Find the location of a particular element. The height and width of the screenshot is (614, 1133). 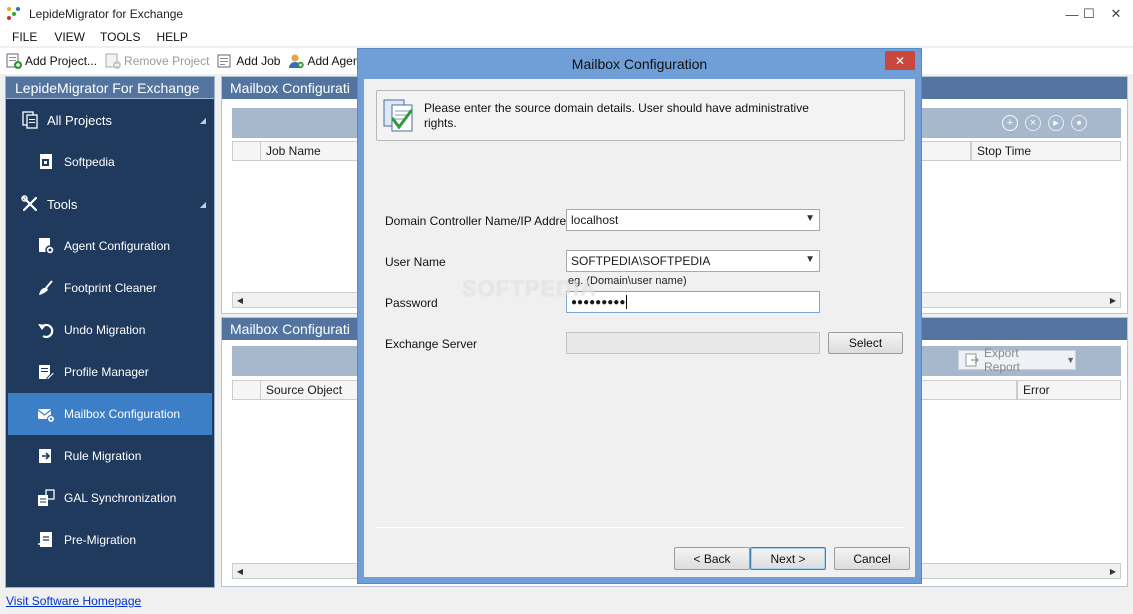

password-field: ●●●●●●●●● is located at coordinates (693, 302).